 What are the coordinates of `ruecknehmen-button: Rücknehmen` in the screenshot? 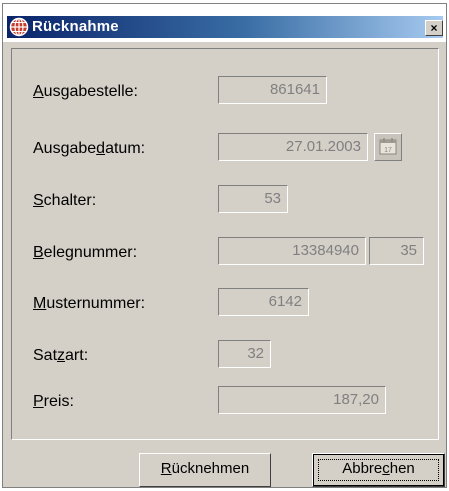 It's located at (205, 470).